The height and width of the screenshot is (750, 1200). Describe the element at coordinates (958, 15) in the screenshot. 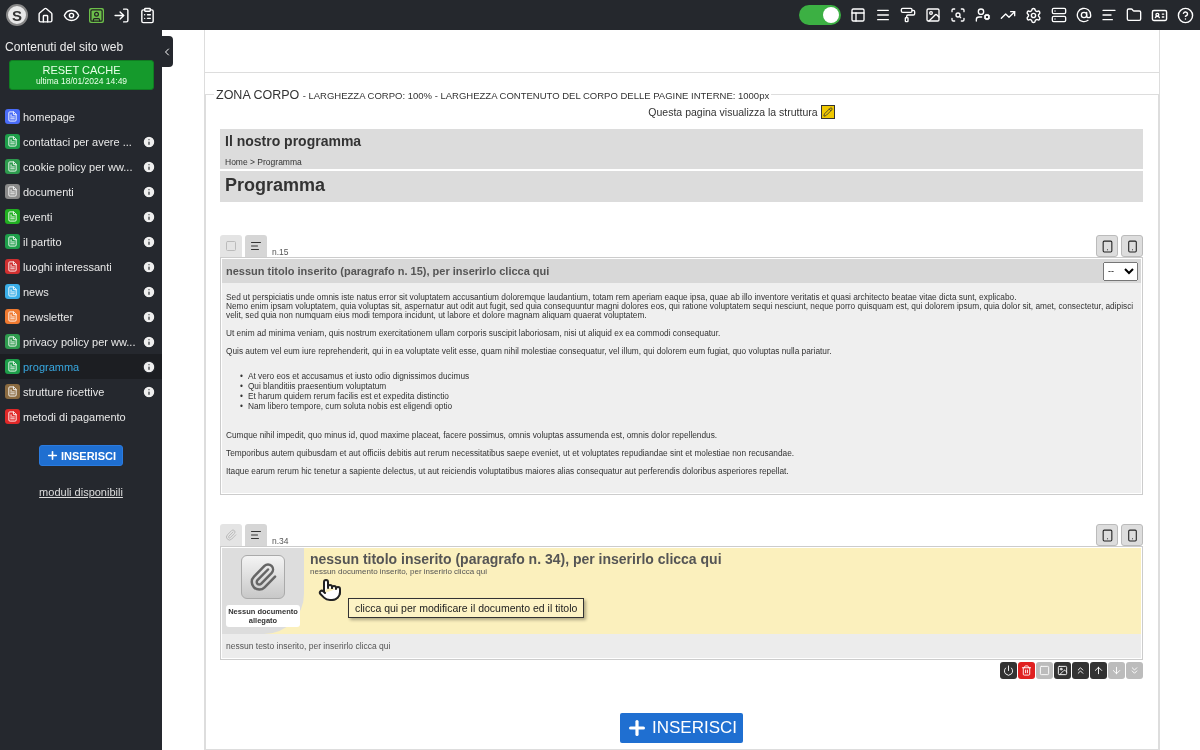

I see `scan-search-icon` at that location.